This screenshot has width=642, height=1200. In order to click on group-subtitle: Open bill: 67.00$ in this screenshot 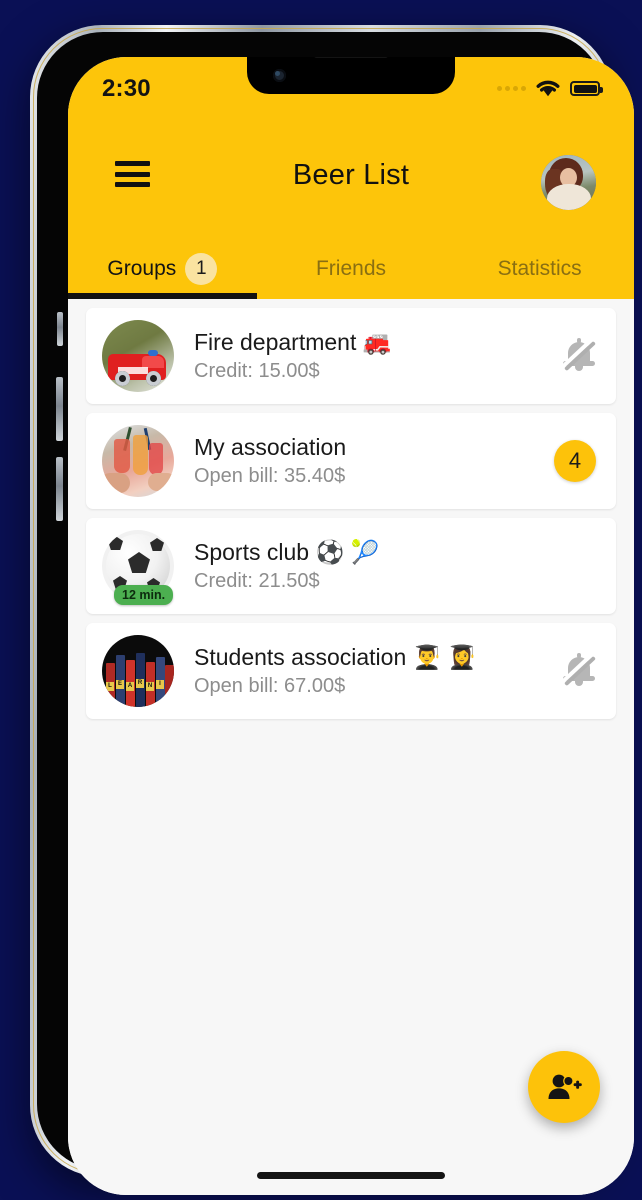, I will do `click(270, 686)`.